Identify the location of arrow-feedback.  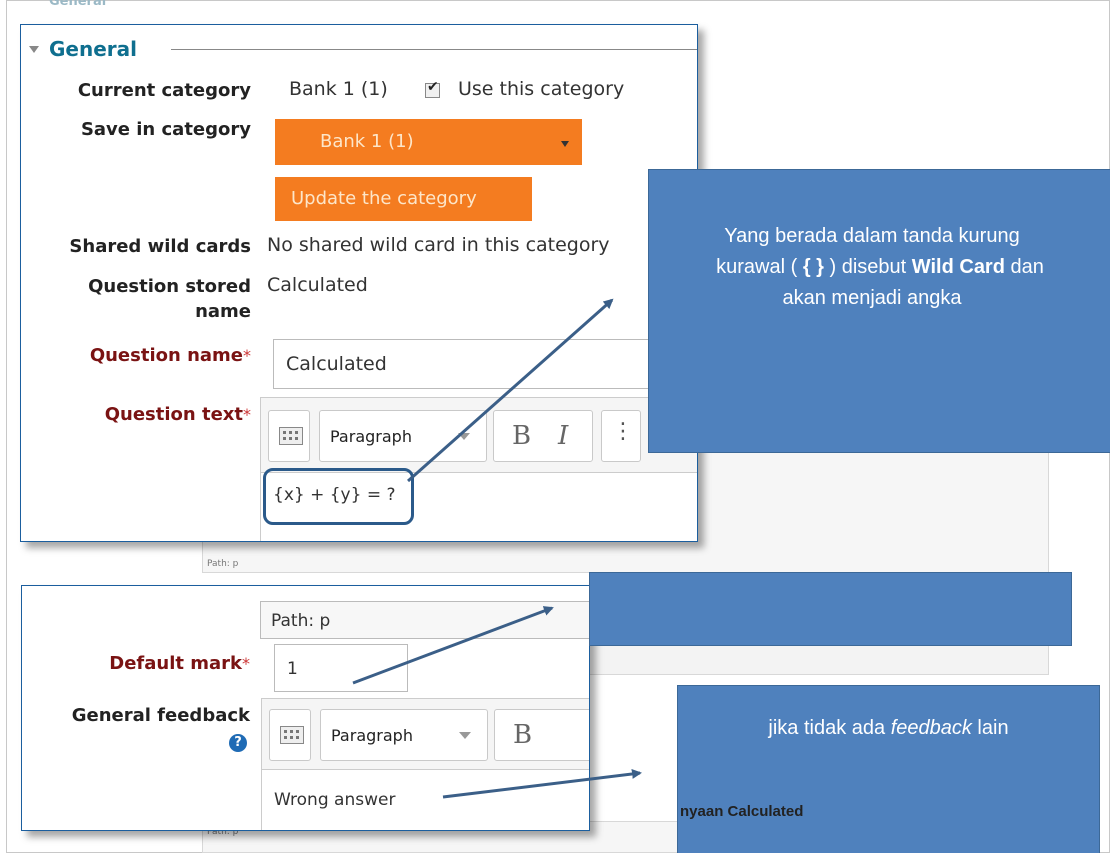
(542, 784).